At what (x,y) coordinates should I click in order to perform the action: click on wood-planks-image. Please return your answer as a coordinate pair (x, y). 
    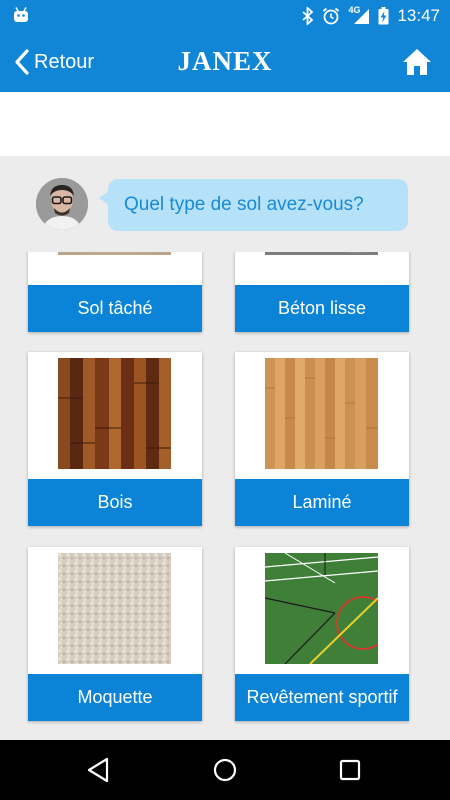
    Looking at the image, I should click on (114, 413).